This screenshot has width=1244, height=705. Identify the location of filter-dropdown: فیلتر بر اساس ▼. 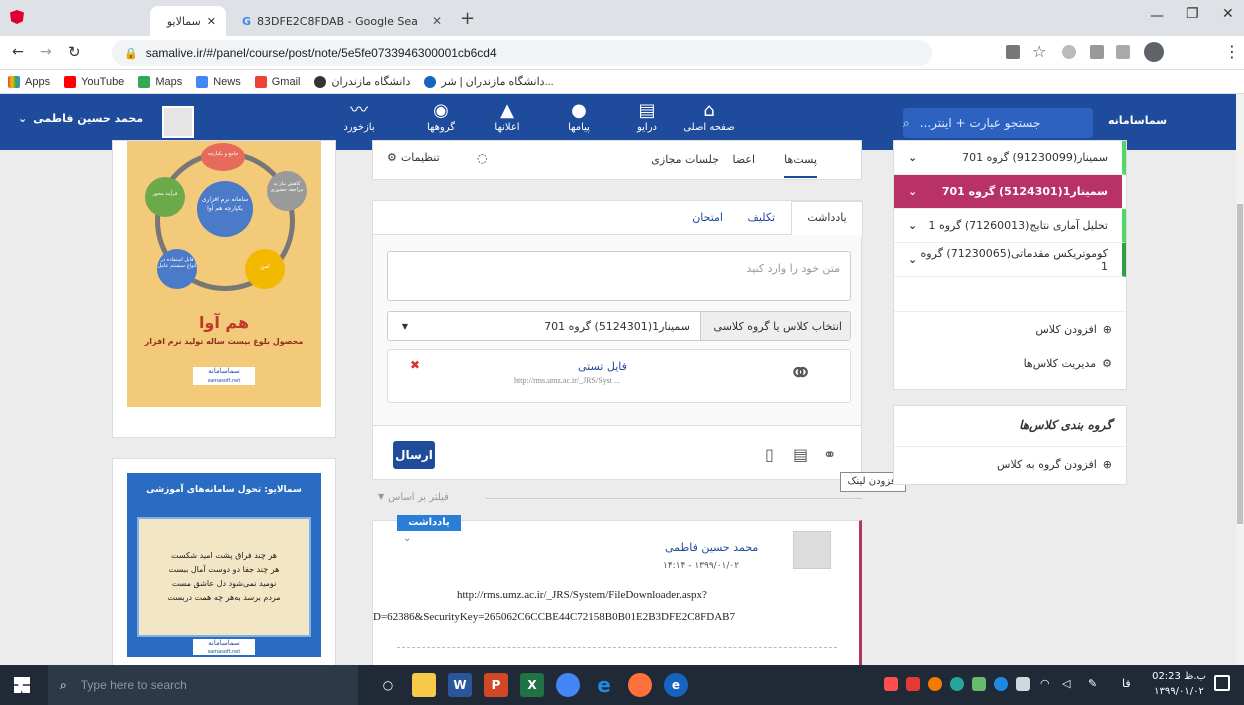
(413, 497).